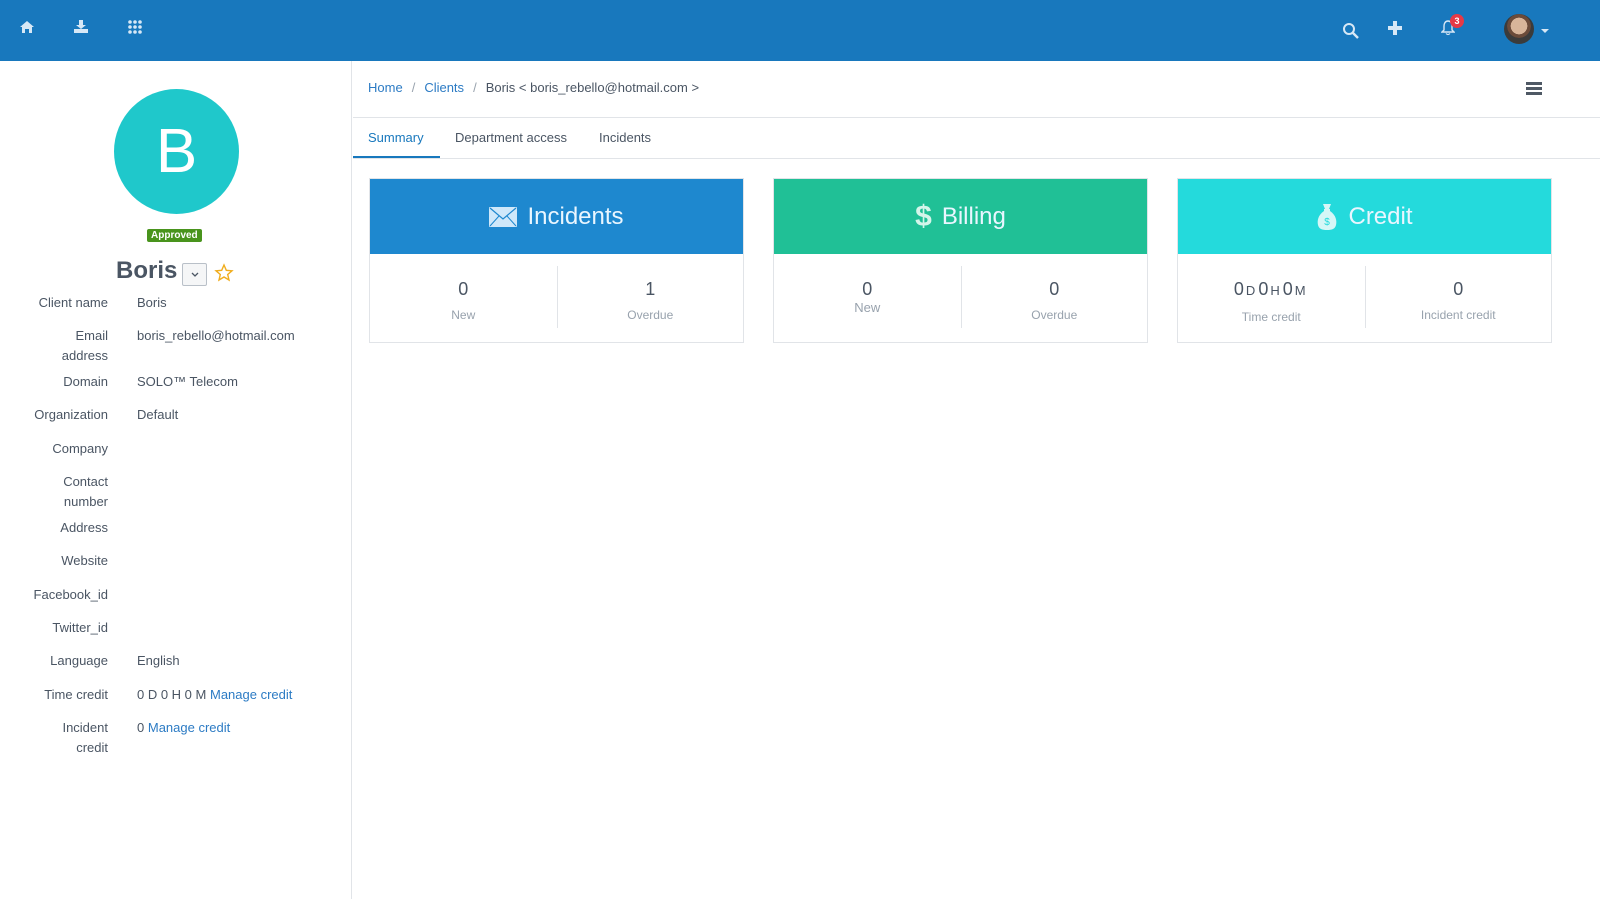 This screenshot has height=899, width=1600. I want to click on status-badge: Approved, so click(174, 235).